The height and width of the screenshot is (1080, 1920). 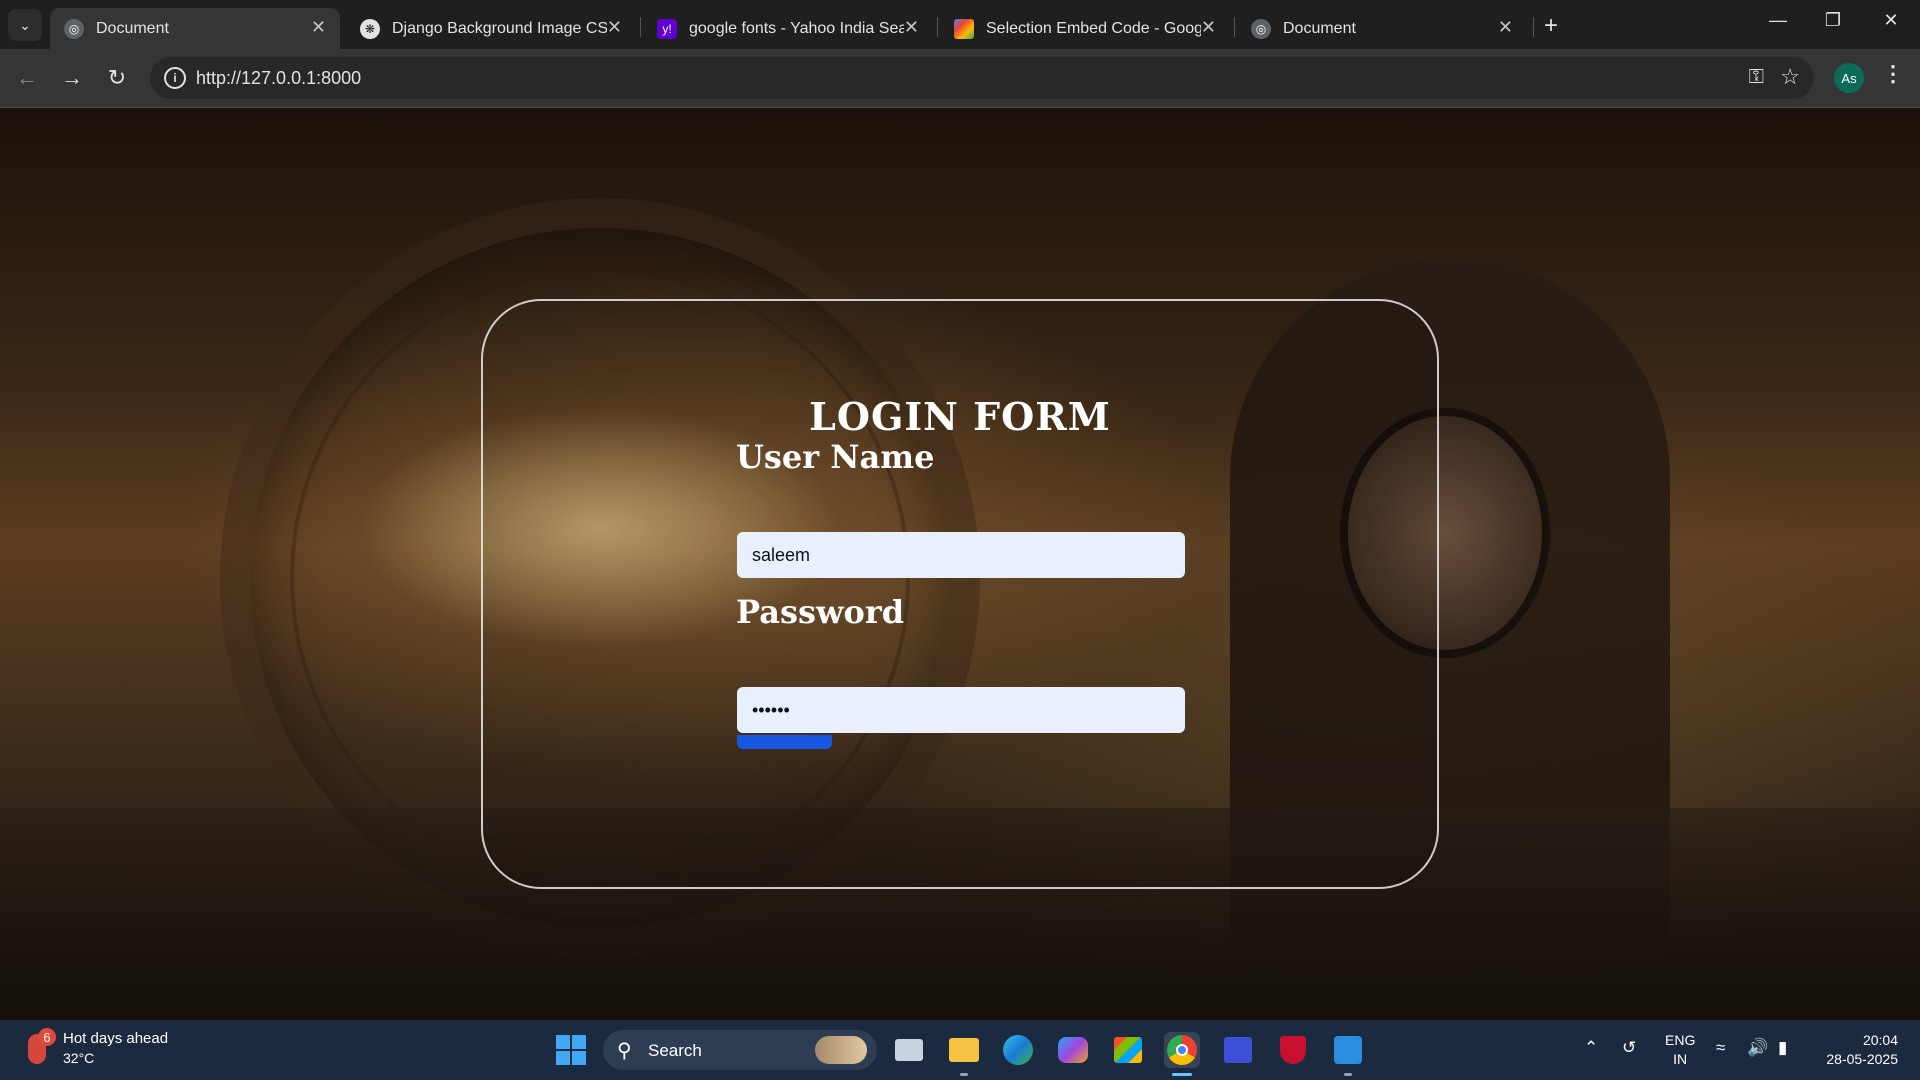 What do you see at coordinates (964, 1050) in the screenshot?
I see `folder-icon` at bounding box center [964, 1050].